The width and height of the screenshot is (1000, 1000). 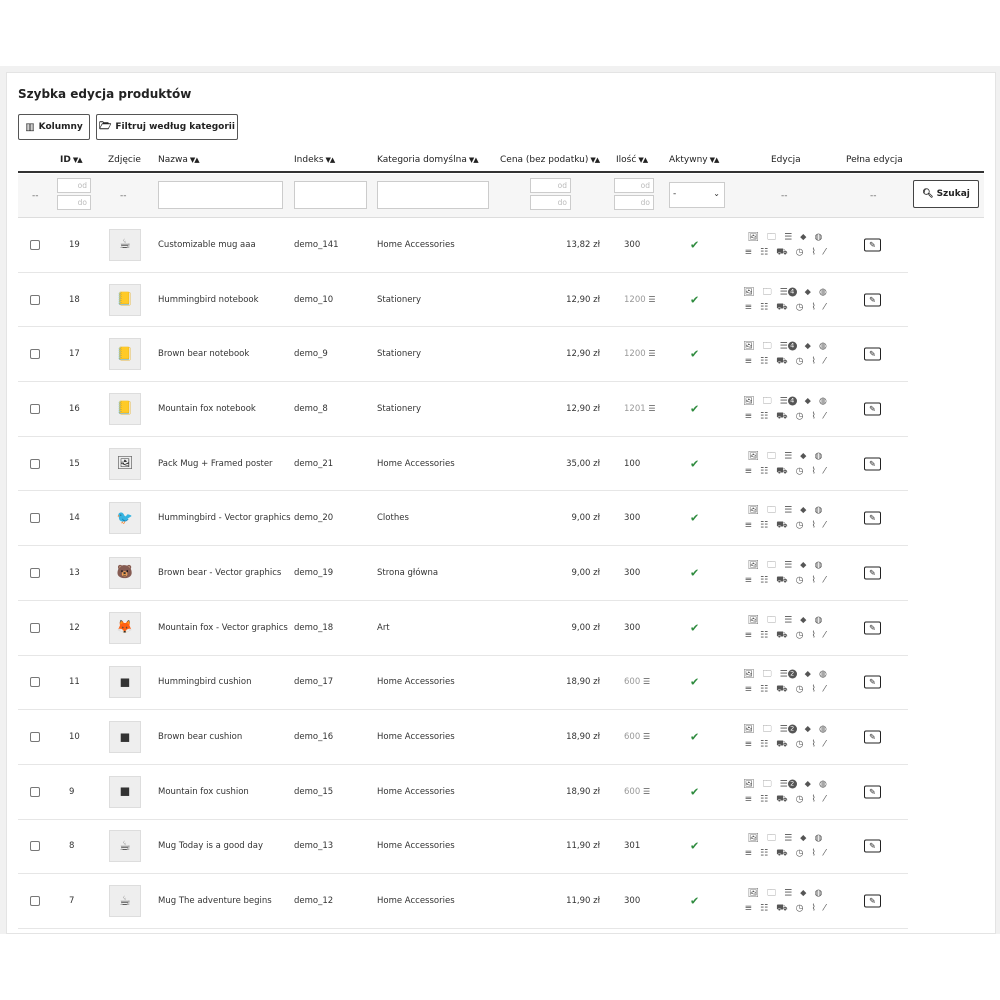 What do you see at coordinates (788, 292) in the screenshot?
I see `list-icon: ☰ 4` at bounding box center [788, 292].